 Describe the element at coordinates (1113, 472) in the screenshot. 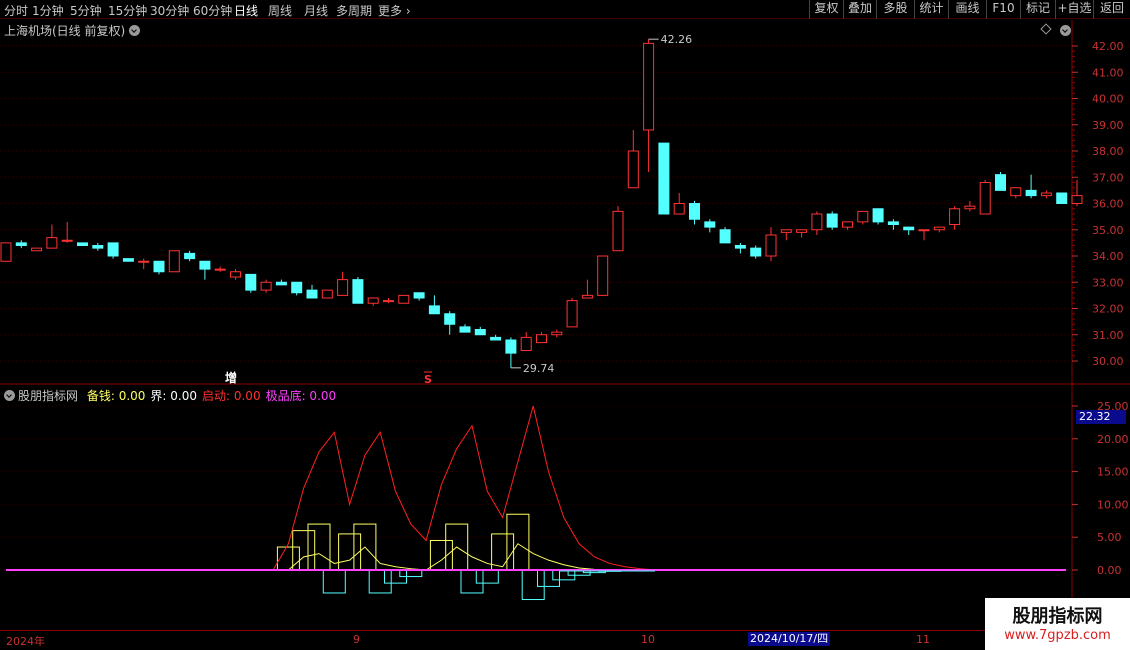

I see `indicator-tick-label: 15.00` at that location.